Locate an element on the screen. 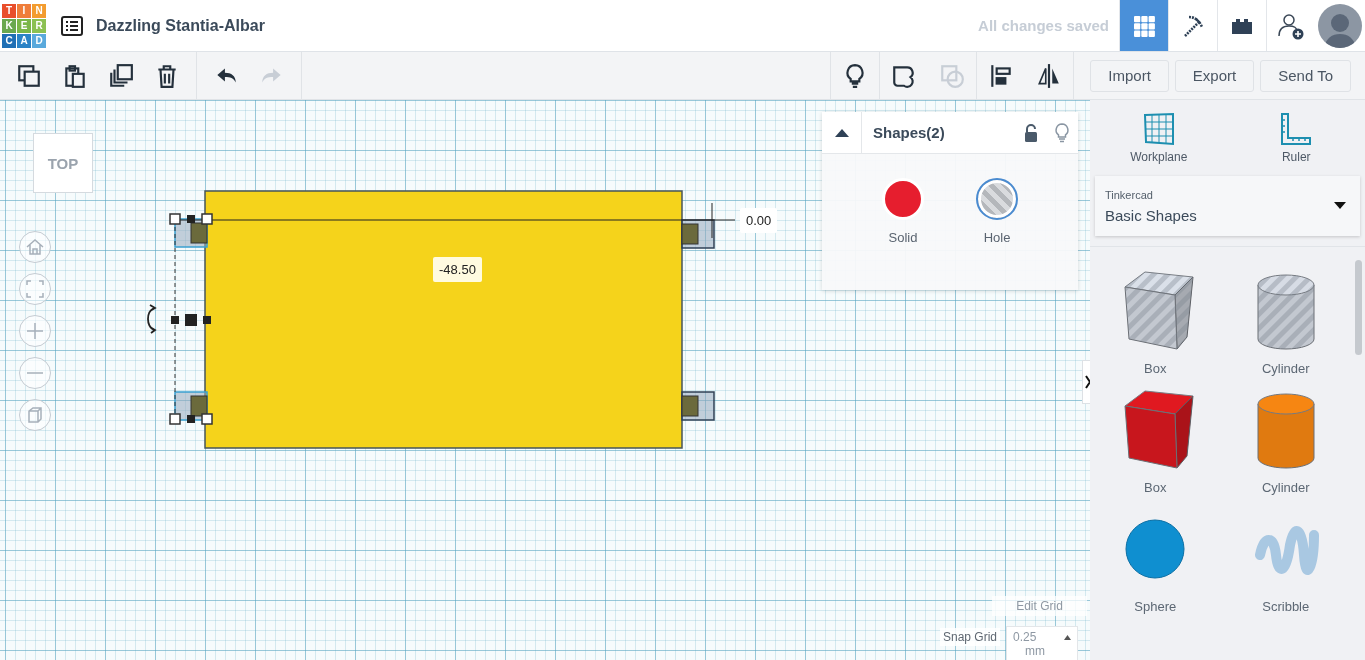 The width and height of the screenshot is (1365, 660). grid-view-icon is located at coordinates (1143, 25).